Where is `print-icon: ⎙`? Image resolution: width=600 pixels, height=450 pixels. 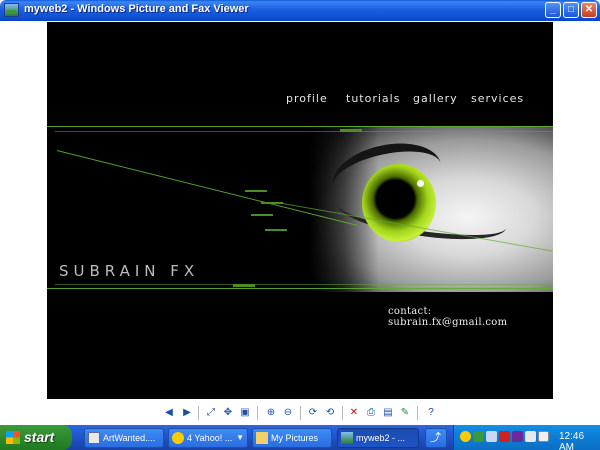
print-icon: ⎙ is located at coordinates (371, 413).